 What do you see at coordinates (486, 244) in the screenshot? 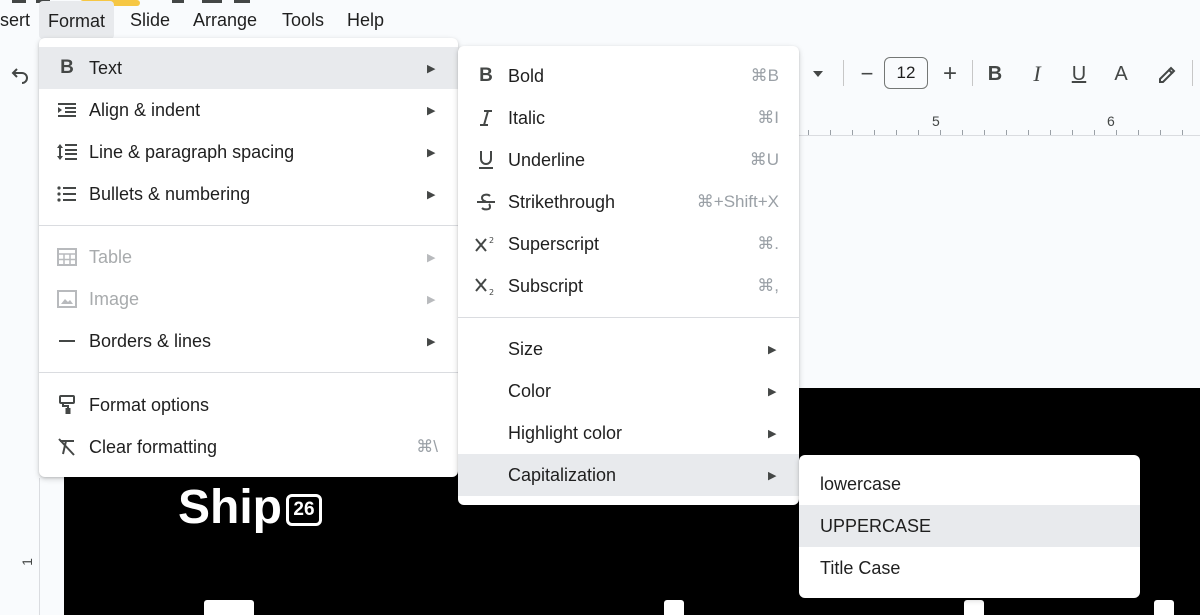
I see `superscript-icon: 2` at bounding box center [486, 244].